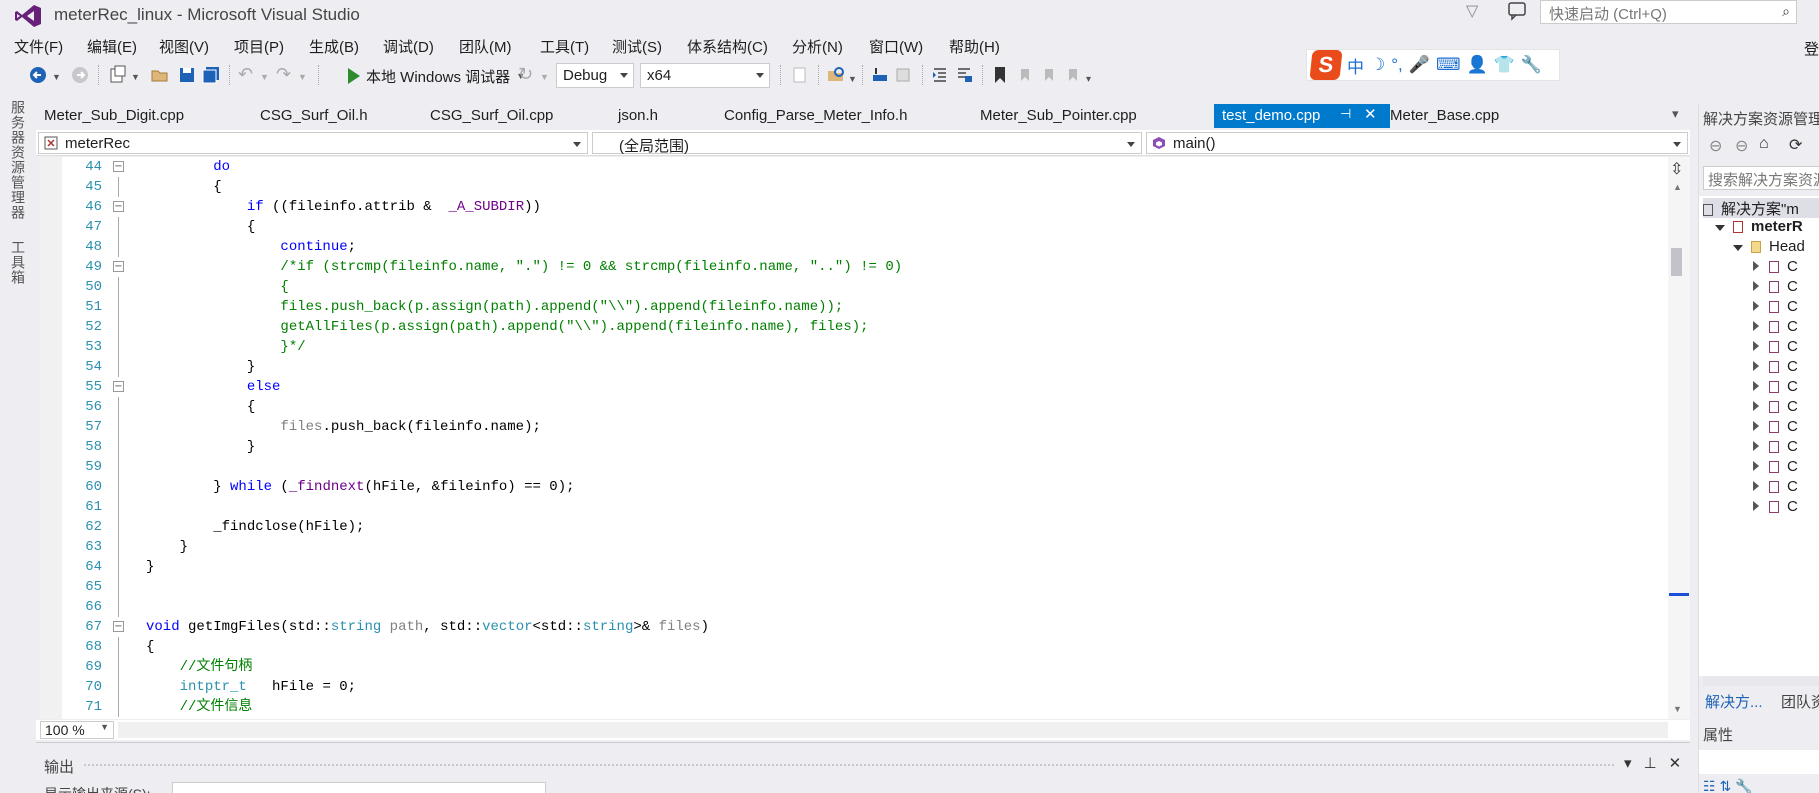  Describe the element at coordinates (1743, 785) in the screenshot. I see `property-pages-icon: 🔧` at that location.